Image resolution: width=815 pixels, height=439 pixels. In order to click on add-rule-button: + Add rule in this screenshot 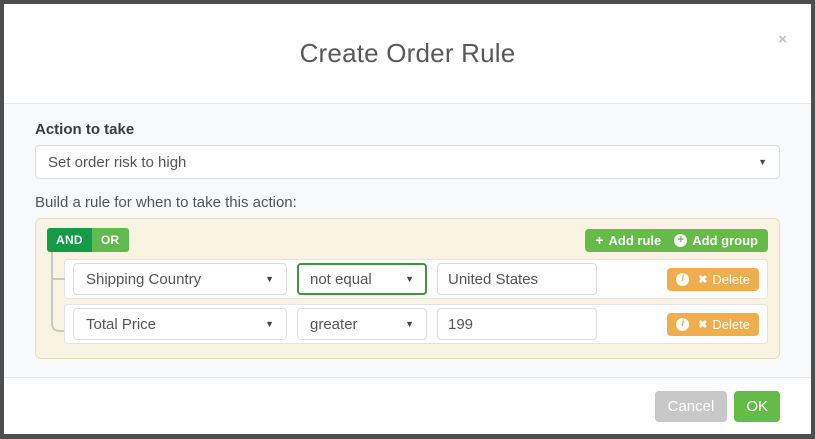, I will do `click(628, 240)`.